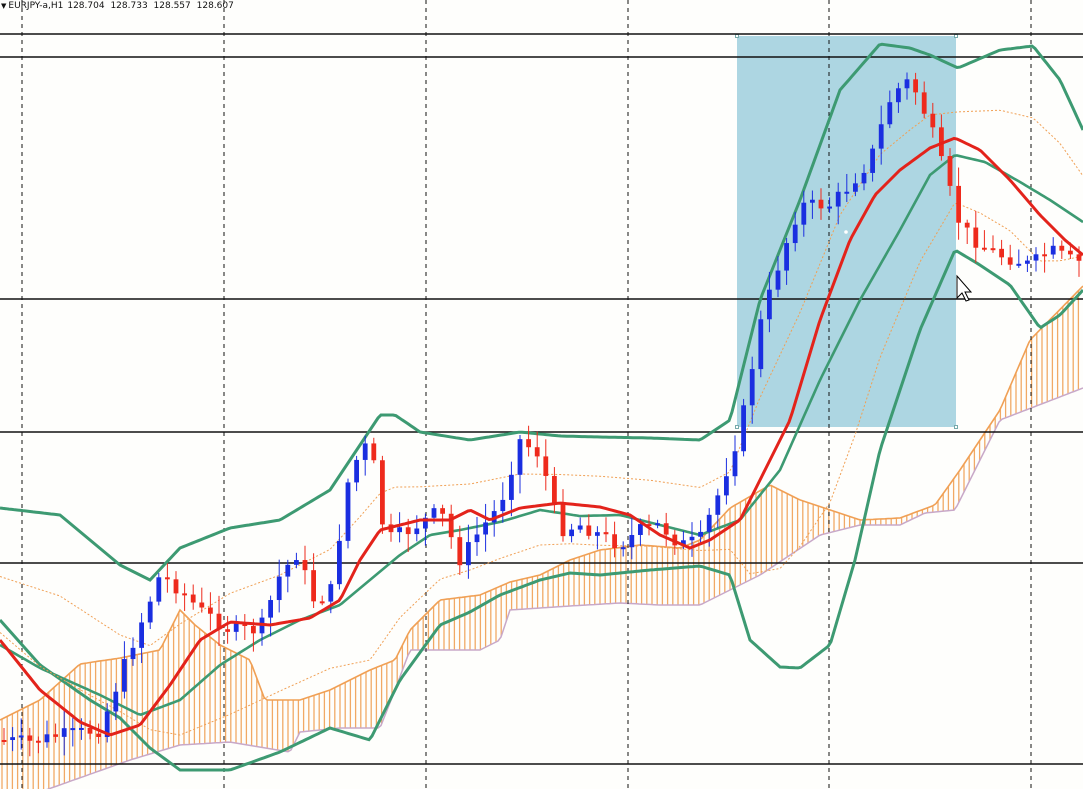 The image size is (1083, 789). Describe the element at coordinates (152, 6) in the screenshot. I see `ohlc-values: 128.704 128.733 128.557 128.607` at that location.